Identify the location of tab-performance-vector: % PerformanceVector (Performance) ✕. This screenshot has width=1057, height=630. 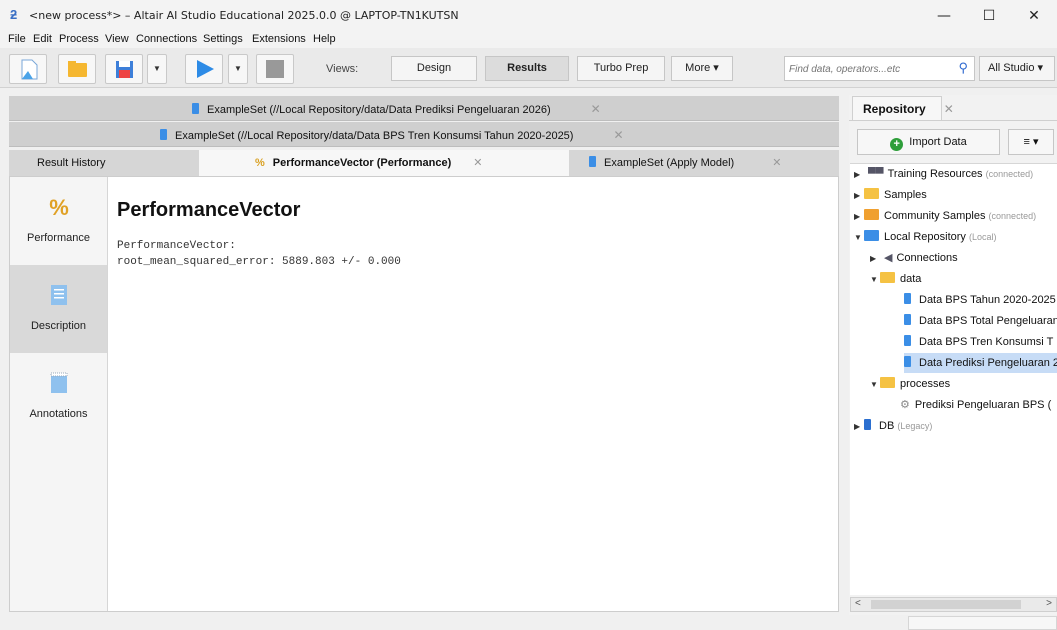
(384, 163).